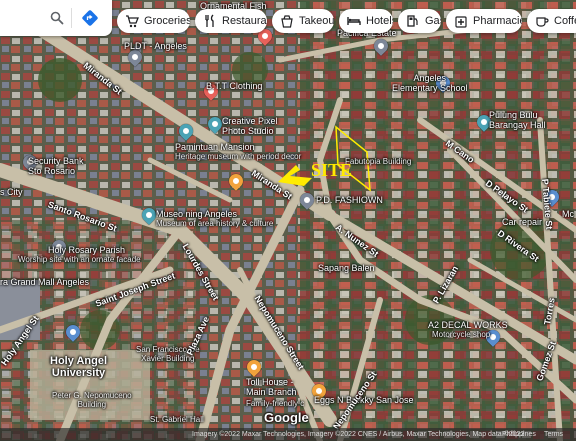 This screenshot has width=576, height=441. What do you see at coordinates (461, 334) in the screenshot?
I see `place-description: Motorcycle shop` at bounding box center [461, 334].